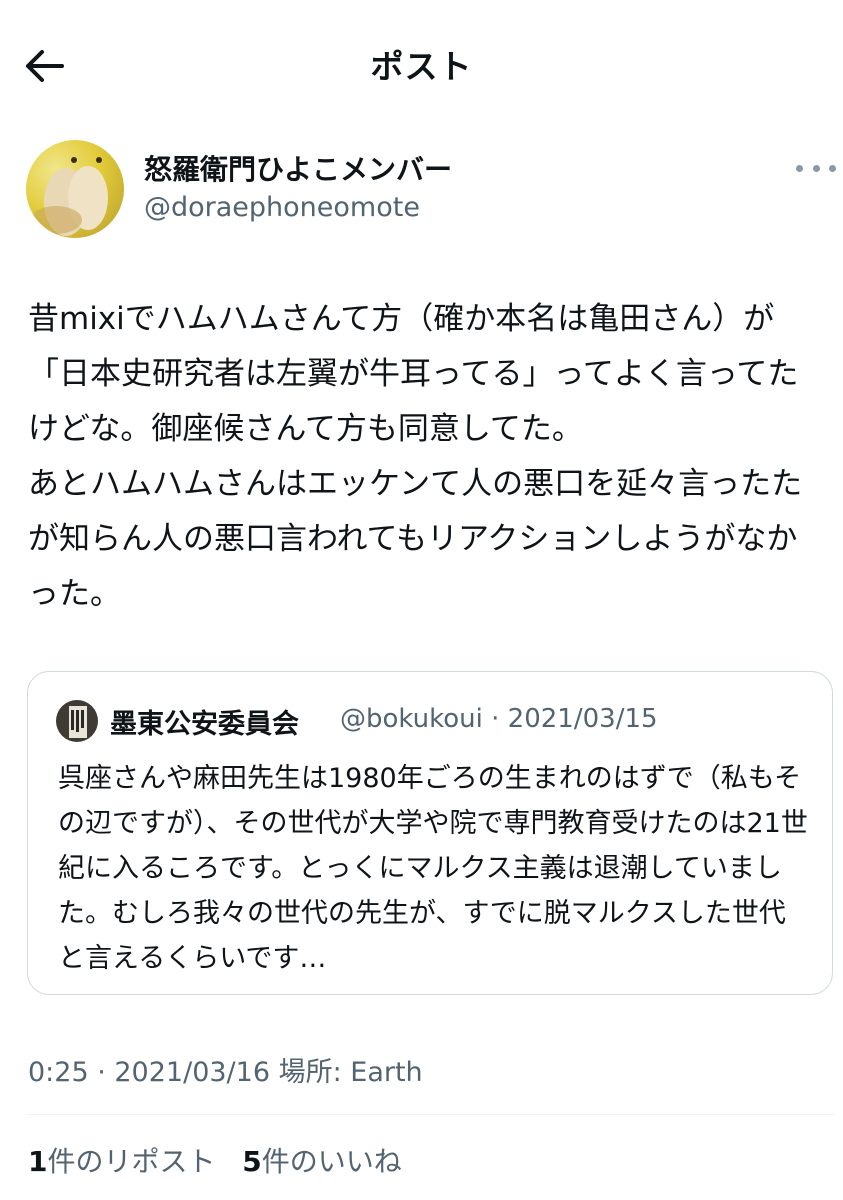 The height and width of the screenshot is (1200, 843). I want to click on avatar, so click(75, 189).